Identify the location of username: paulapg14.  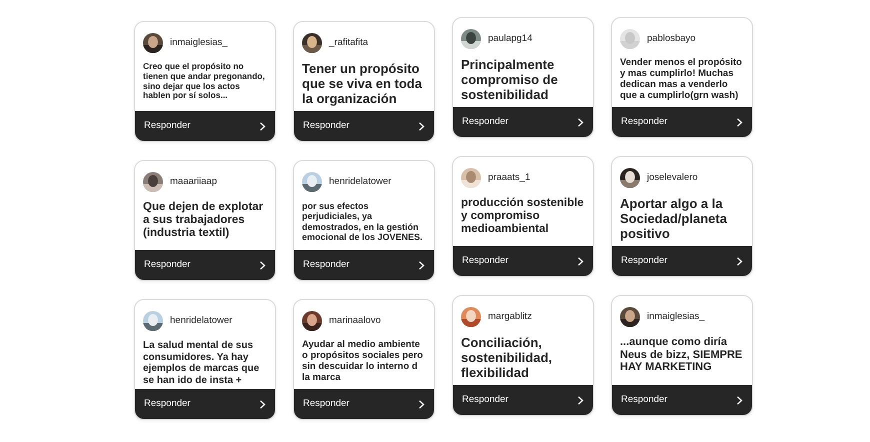
(510, 39).